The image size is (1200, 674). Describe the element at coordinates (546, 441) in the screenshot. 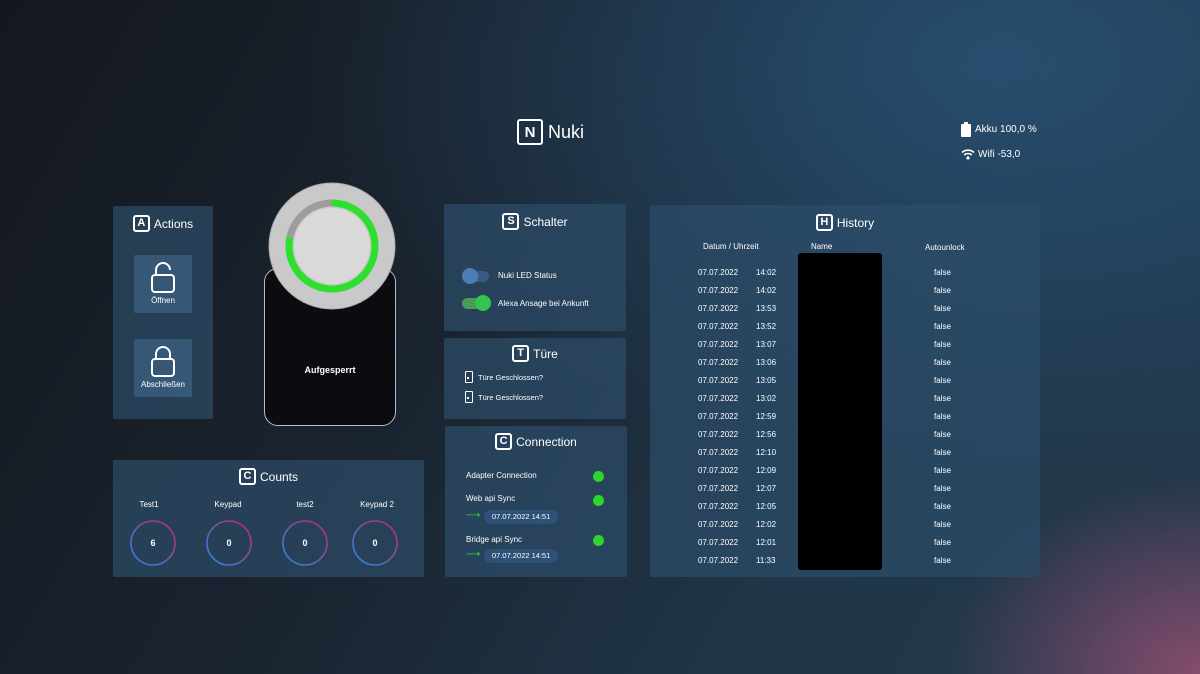

I see `connection-title-text: Connection` at that location.